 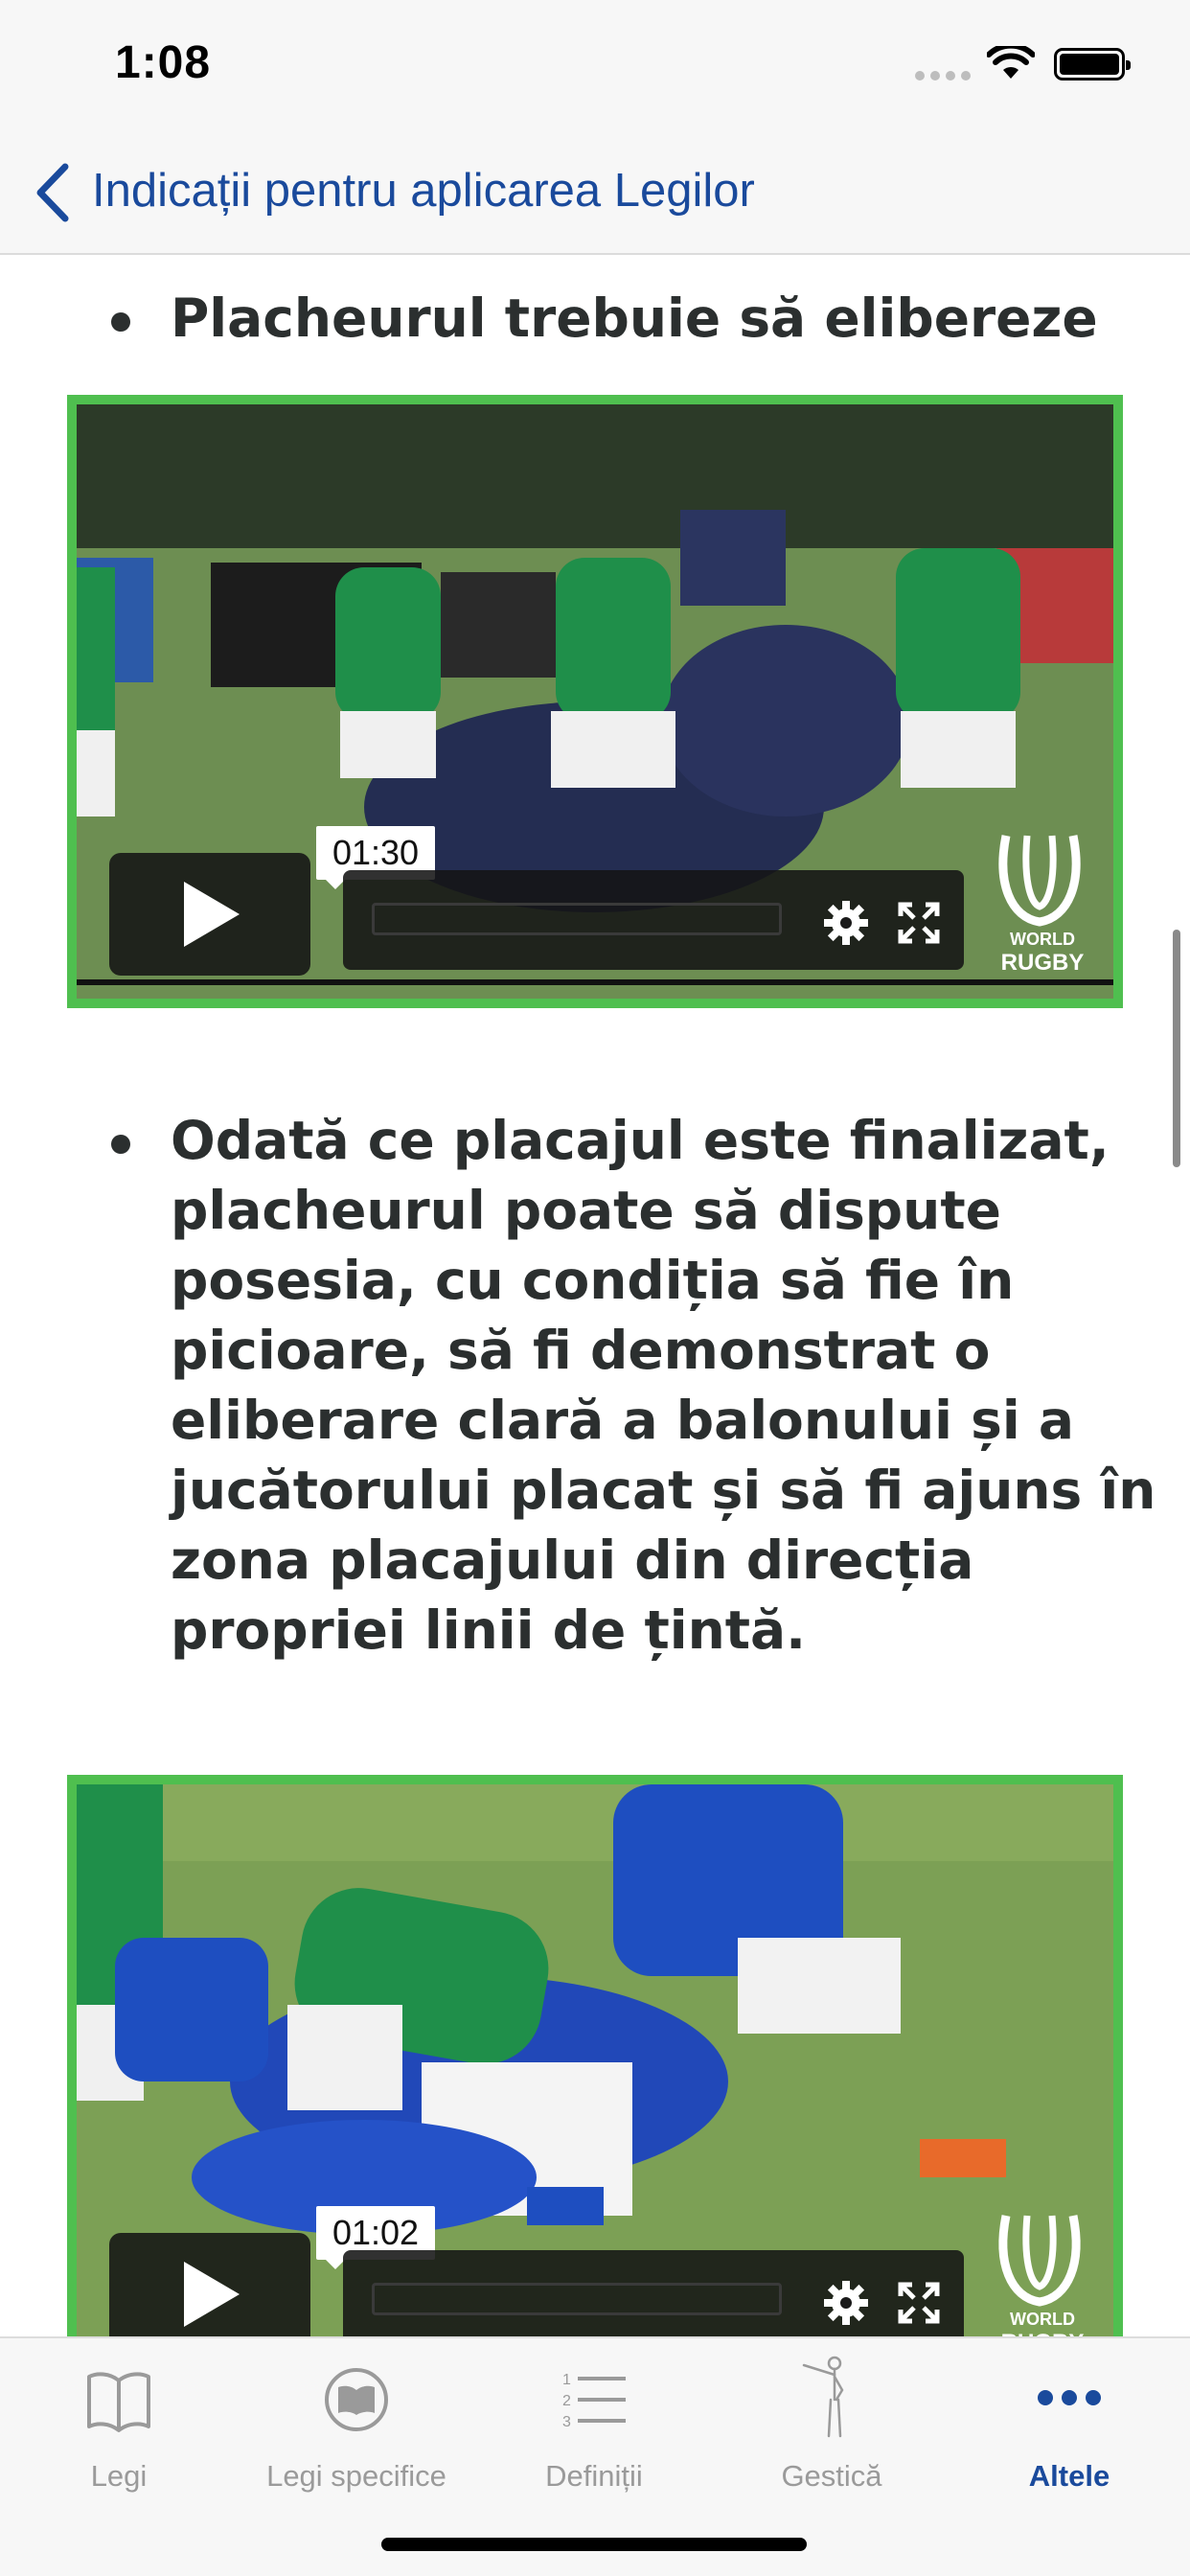 I want to click on tab-gestica: Gestică, so click(x=832, y=2425).